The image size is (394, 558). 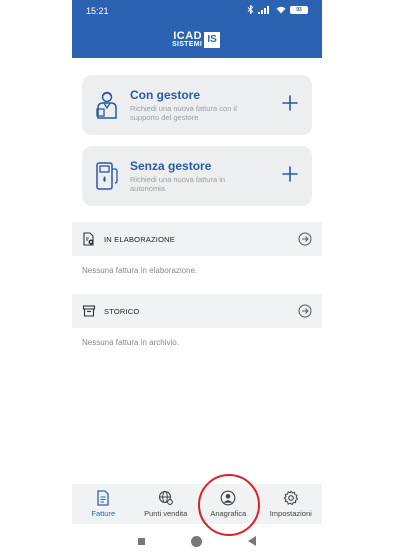 What do you see at coordinates (197, 239) in the screenshot?
I see `section-in-elaborazione: IN ELABORAZIONE` at bounding box center [197, 239].